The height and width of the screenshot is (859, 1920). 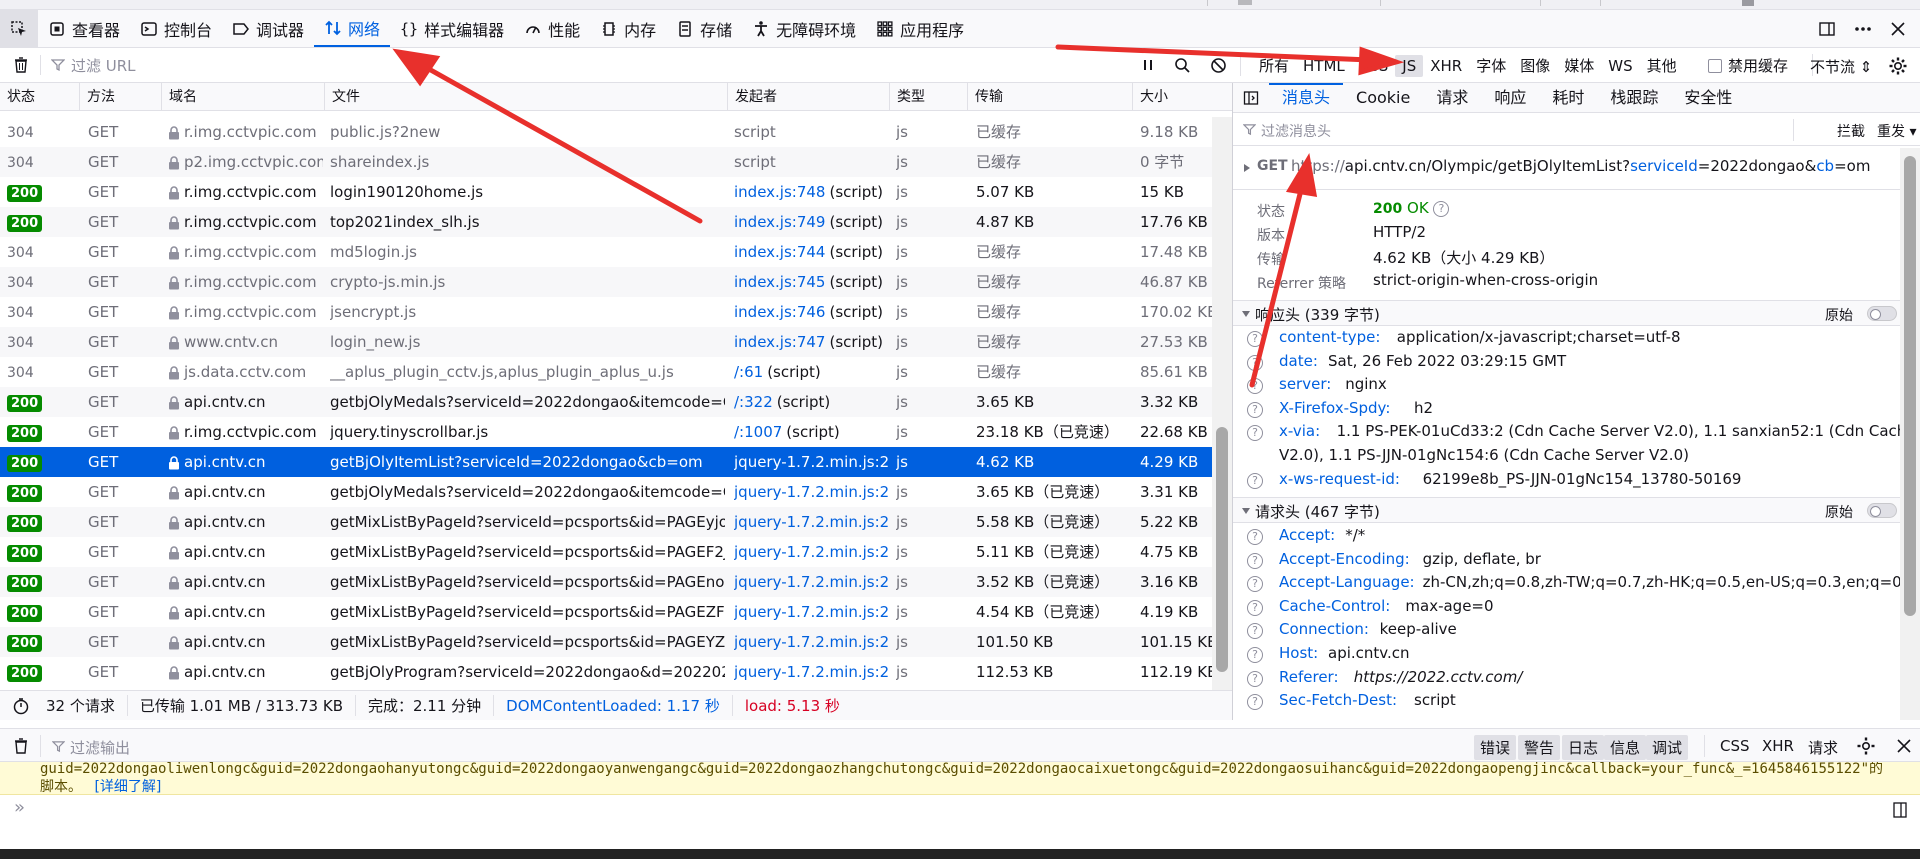 I want to click on type-filter-所有: 所有, so click(x=1274, y=65).